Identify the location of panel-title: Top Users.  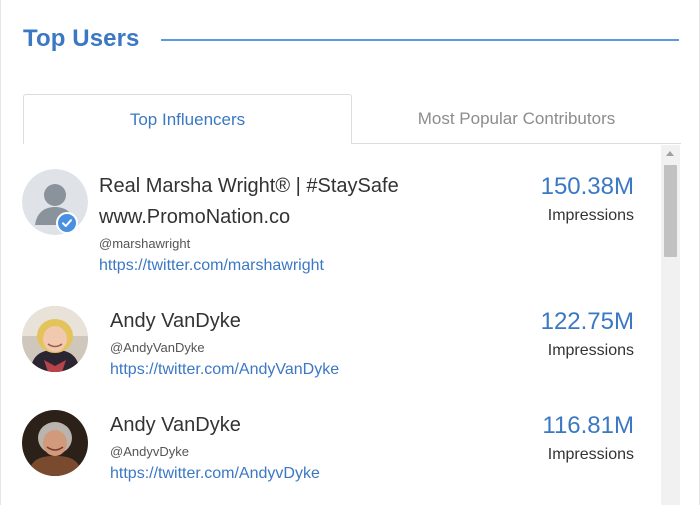
(81, 38).